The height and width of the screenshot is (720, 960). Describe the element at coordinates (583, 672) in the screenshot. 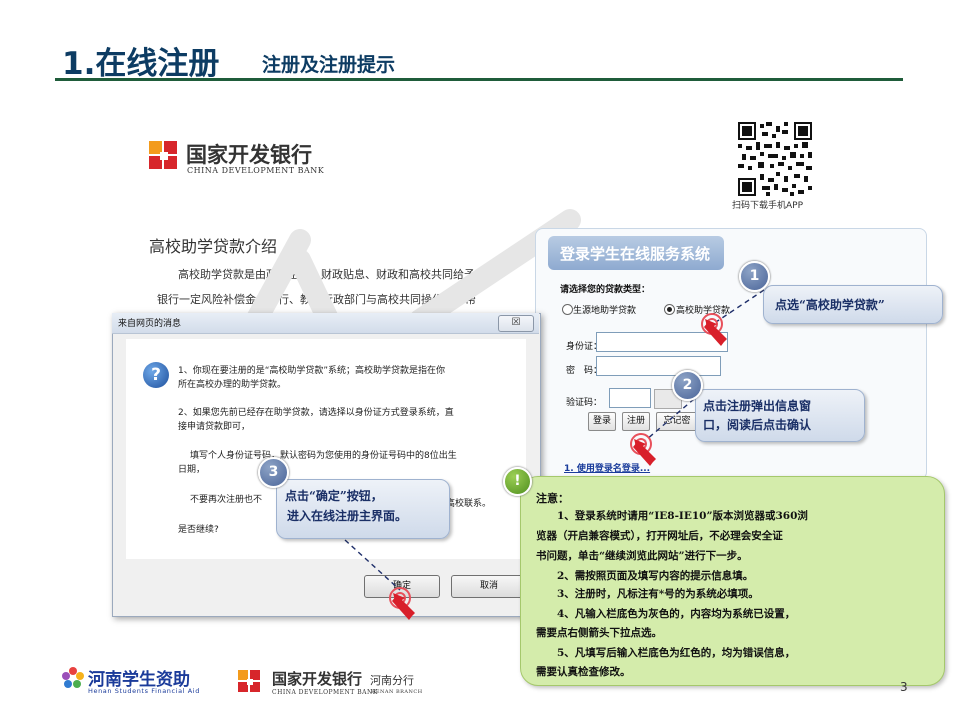

I see `note-line: 需要认真检查修改。` at that location.